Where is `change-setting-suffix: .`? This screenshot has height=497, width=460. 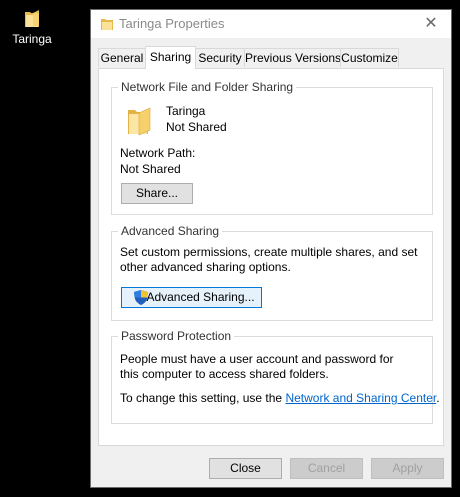
change-setting-suffix: . is located at coordinates (438, 398).